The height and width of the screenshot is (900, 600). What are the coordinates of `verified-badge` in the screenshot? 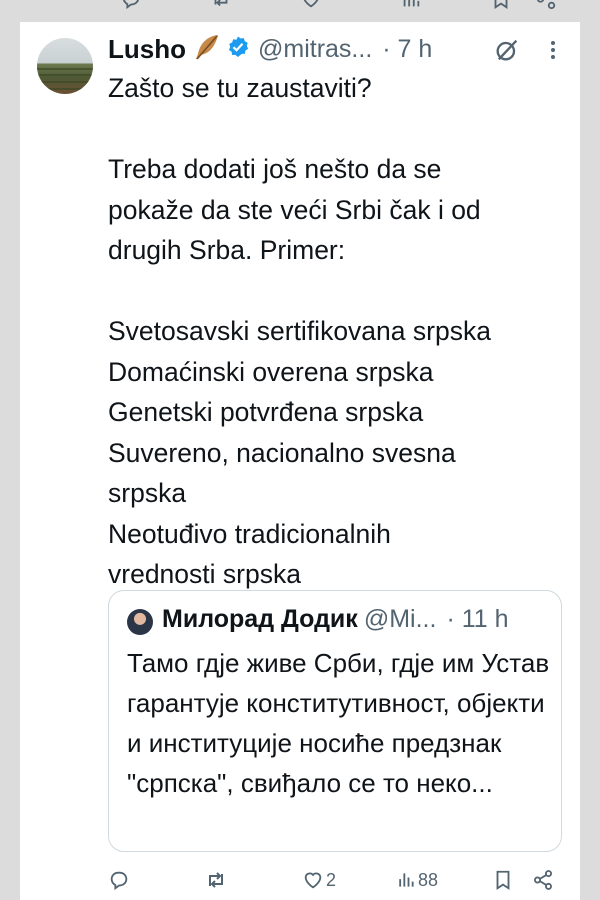 It's located at (238, 49).